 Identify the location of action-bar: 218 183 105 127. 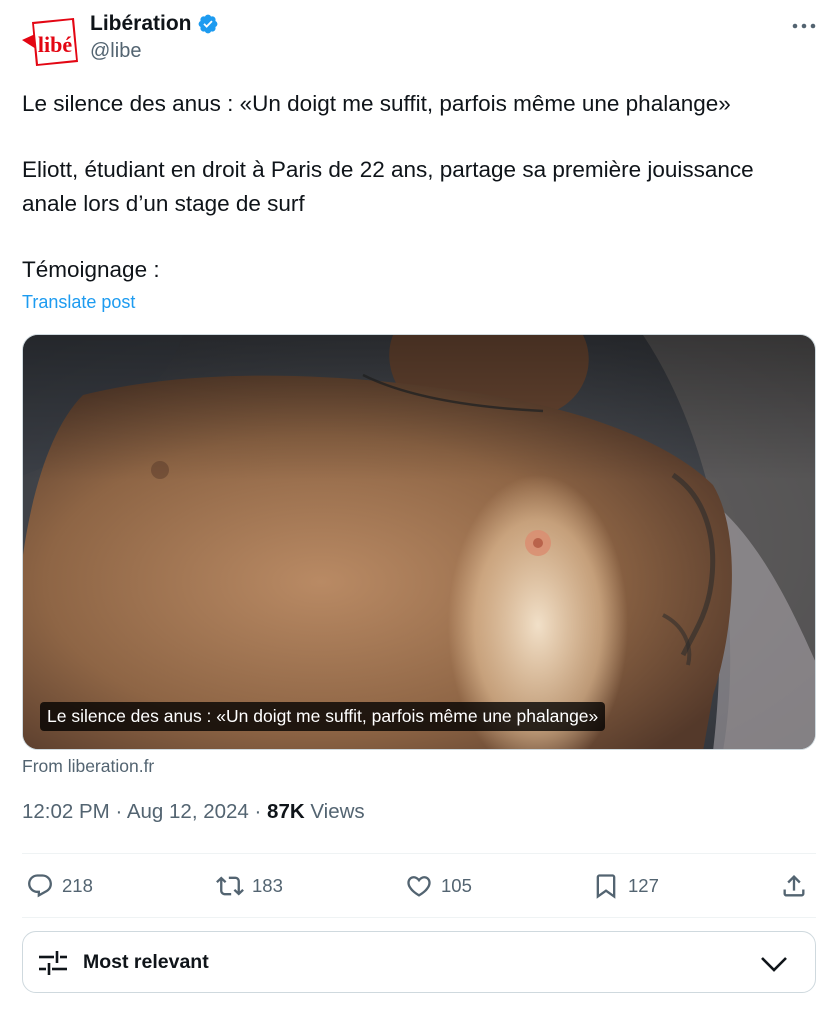
(419, 887).